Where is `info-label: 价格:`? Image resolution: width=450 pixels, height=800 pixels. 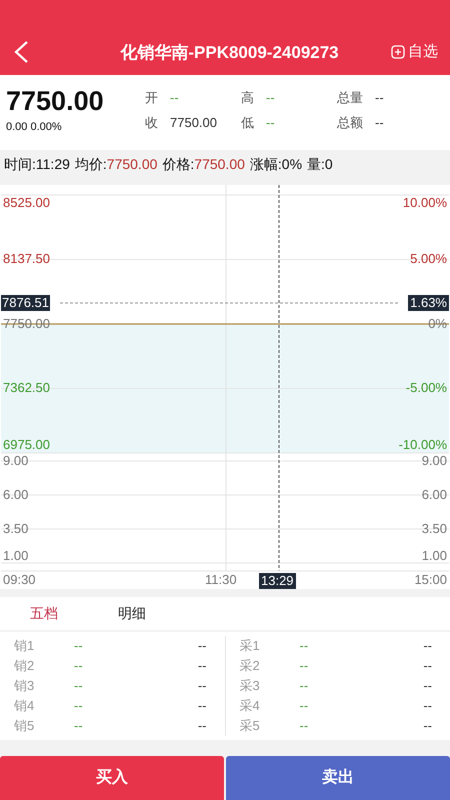
info-label: 价格: is located at coordinates (178, 164).